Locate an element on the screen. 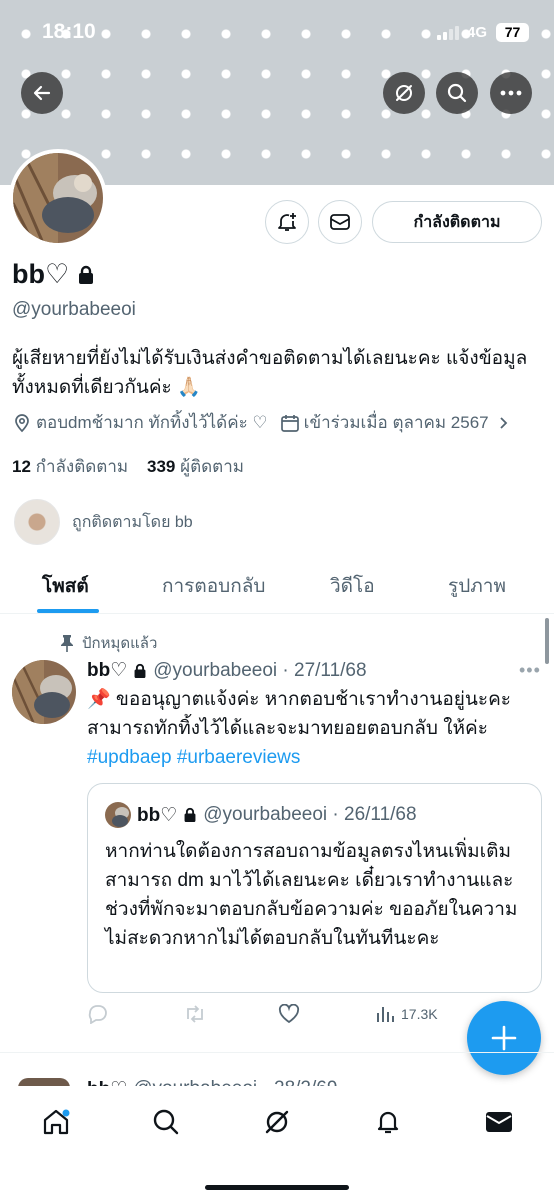  following-link: 12 กำลังติดตาม is located at coordinates (70, 466).